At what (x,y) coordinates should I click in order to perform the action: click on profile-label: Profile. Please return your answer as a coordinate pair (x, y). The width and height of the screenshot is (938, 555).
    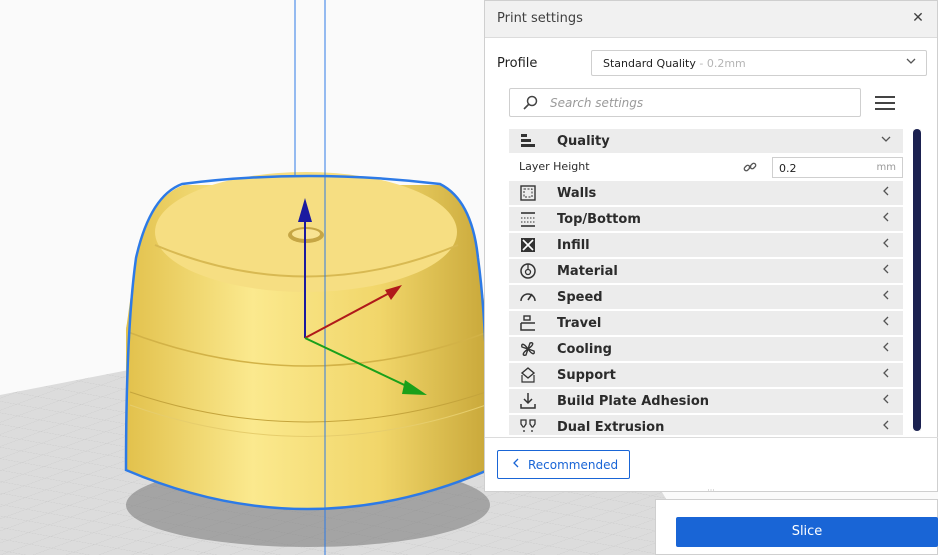
    Looking at the image, I should click on (517, 63).